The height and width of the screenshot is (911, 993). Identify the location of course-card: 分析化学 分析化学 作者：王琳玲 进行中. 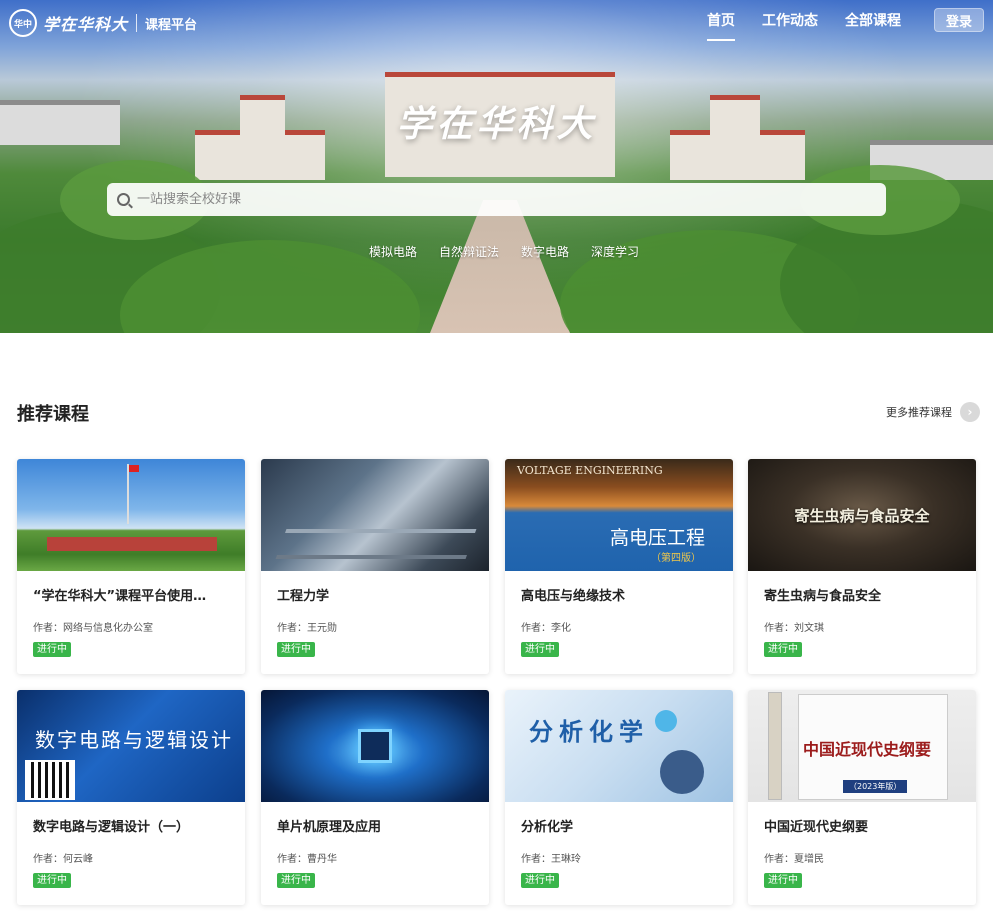
(619, 797).